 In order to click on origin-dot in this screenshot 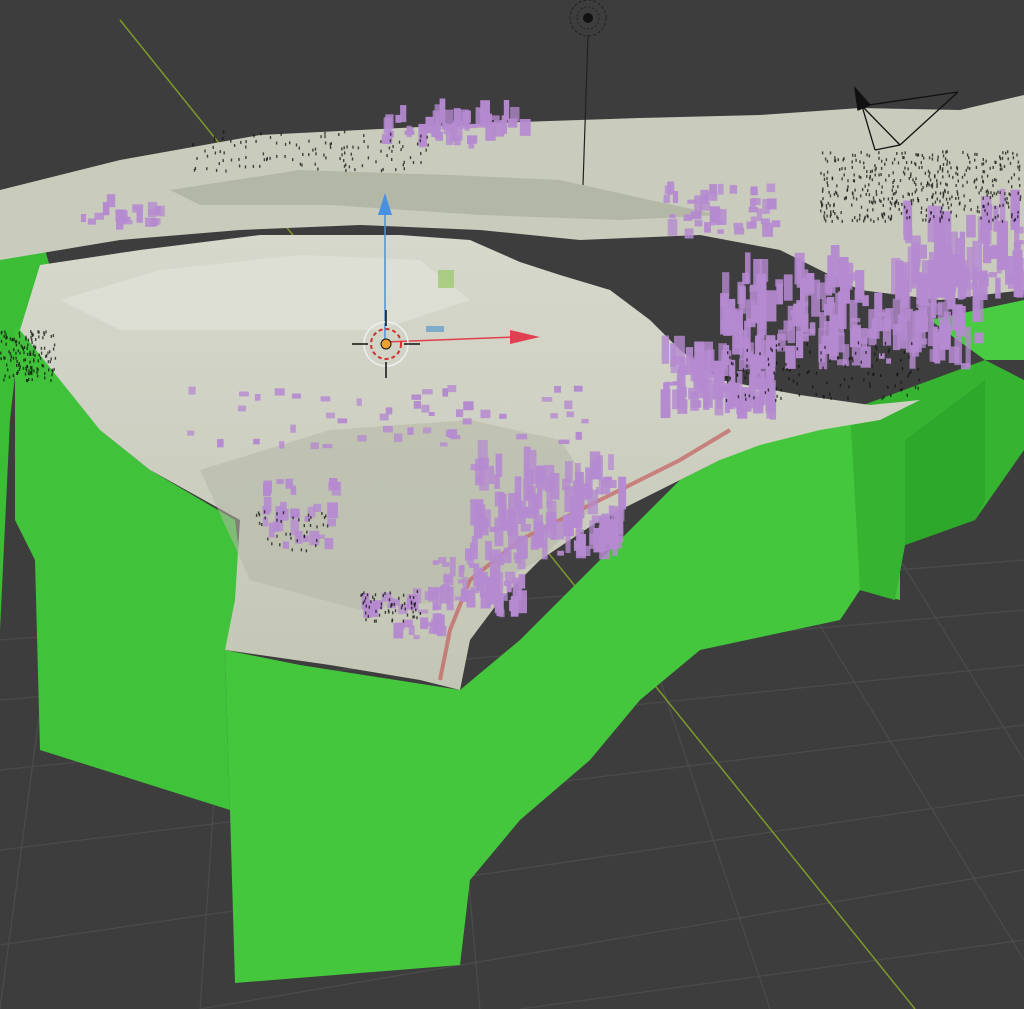, I will do `click(386, 344)`.